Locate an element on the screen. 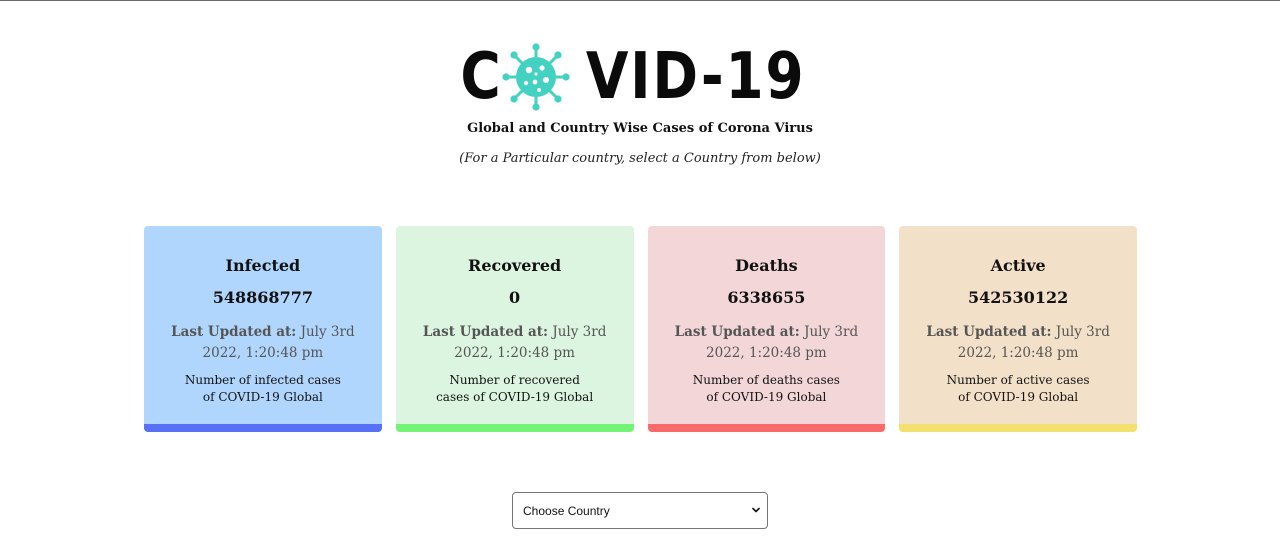 The width and height of the screenshot is (1280, 552). logo-wordmark: C VID-19 is located at coordinates (640, 77).